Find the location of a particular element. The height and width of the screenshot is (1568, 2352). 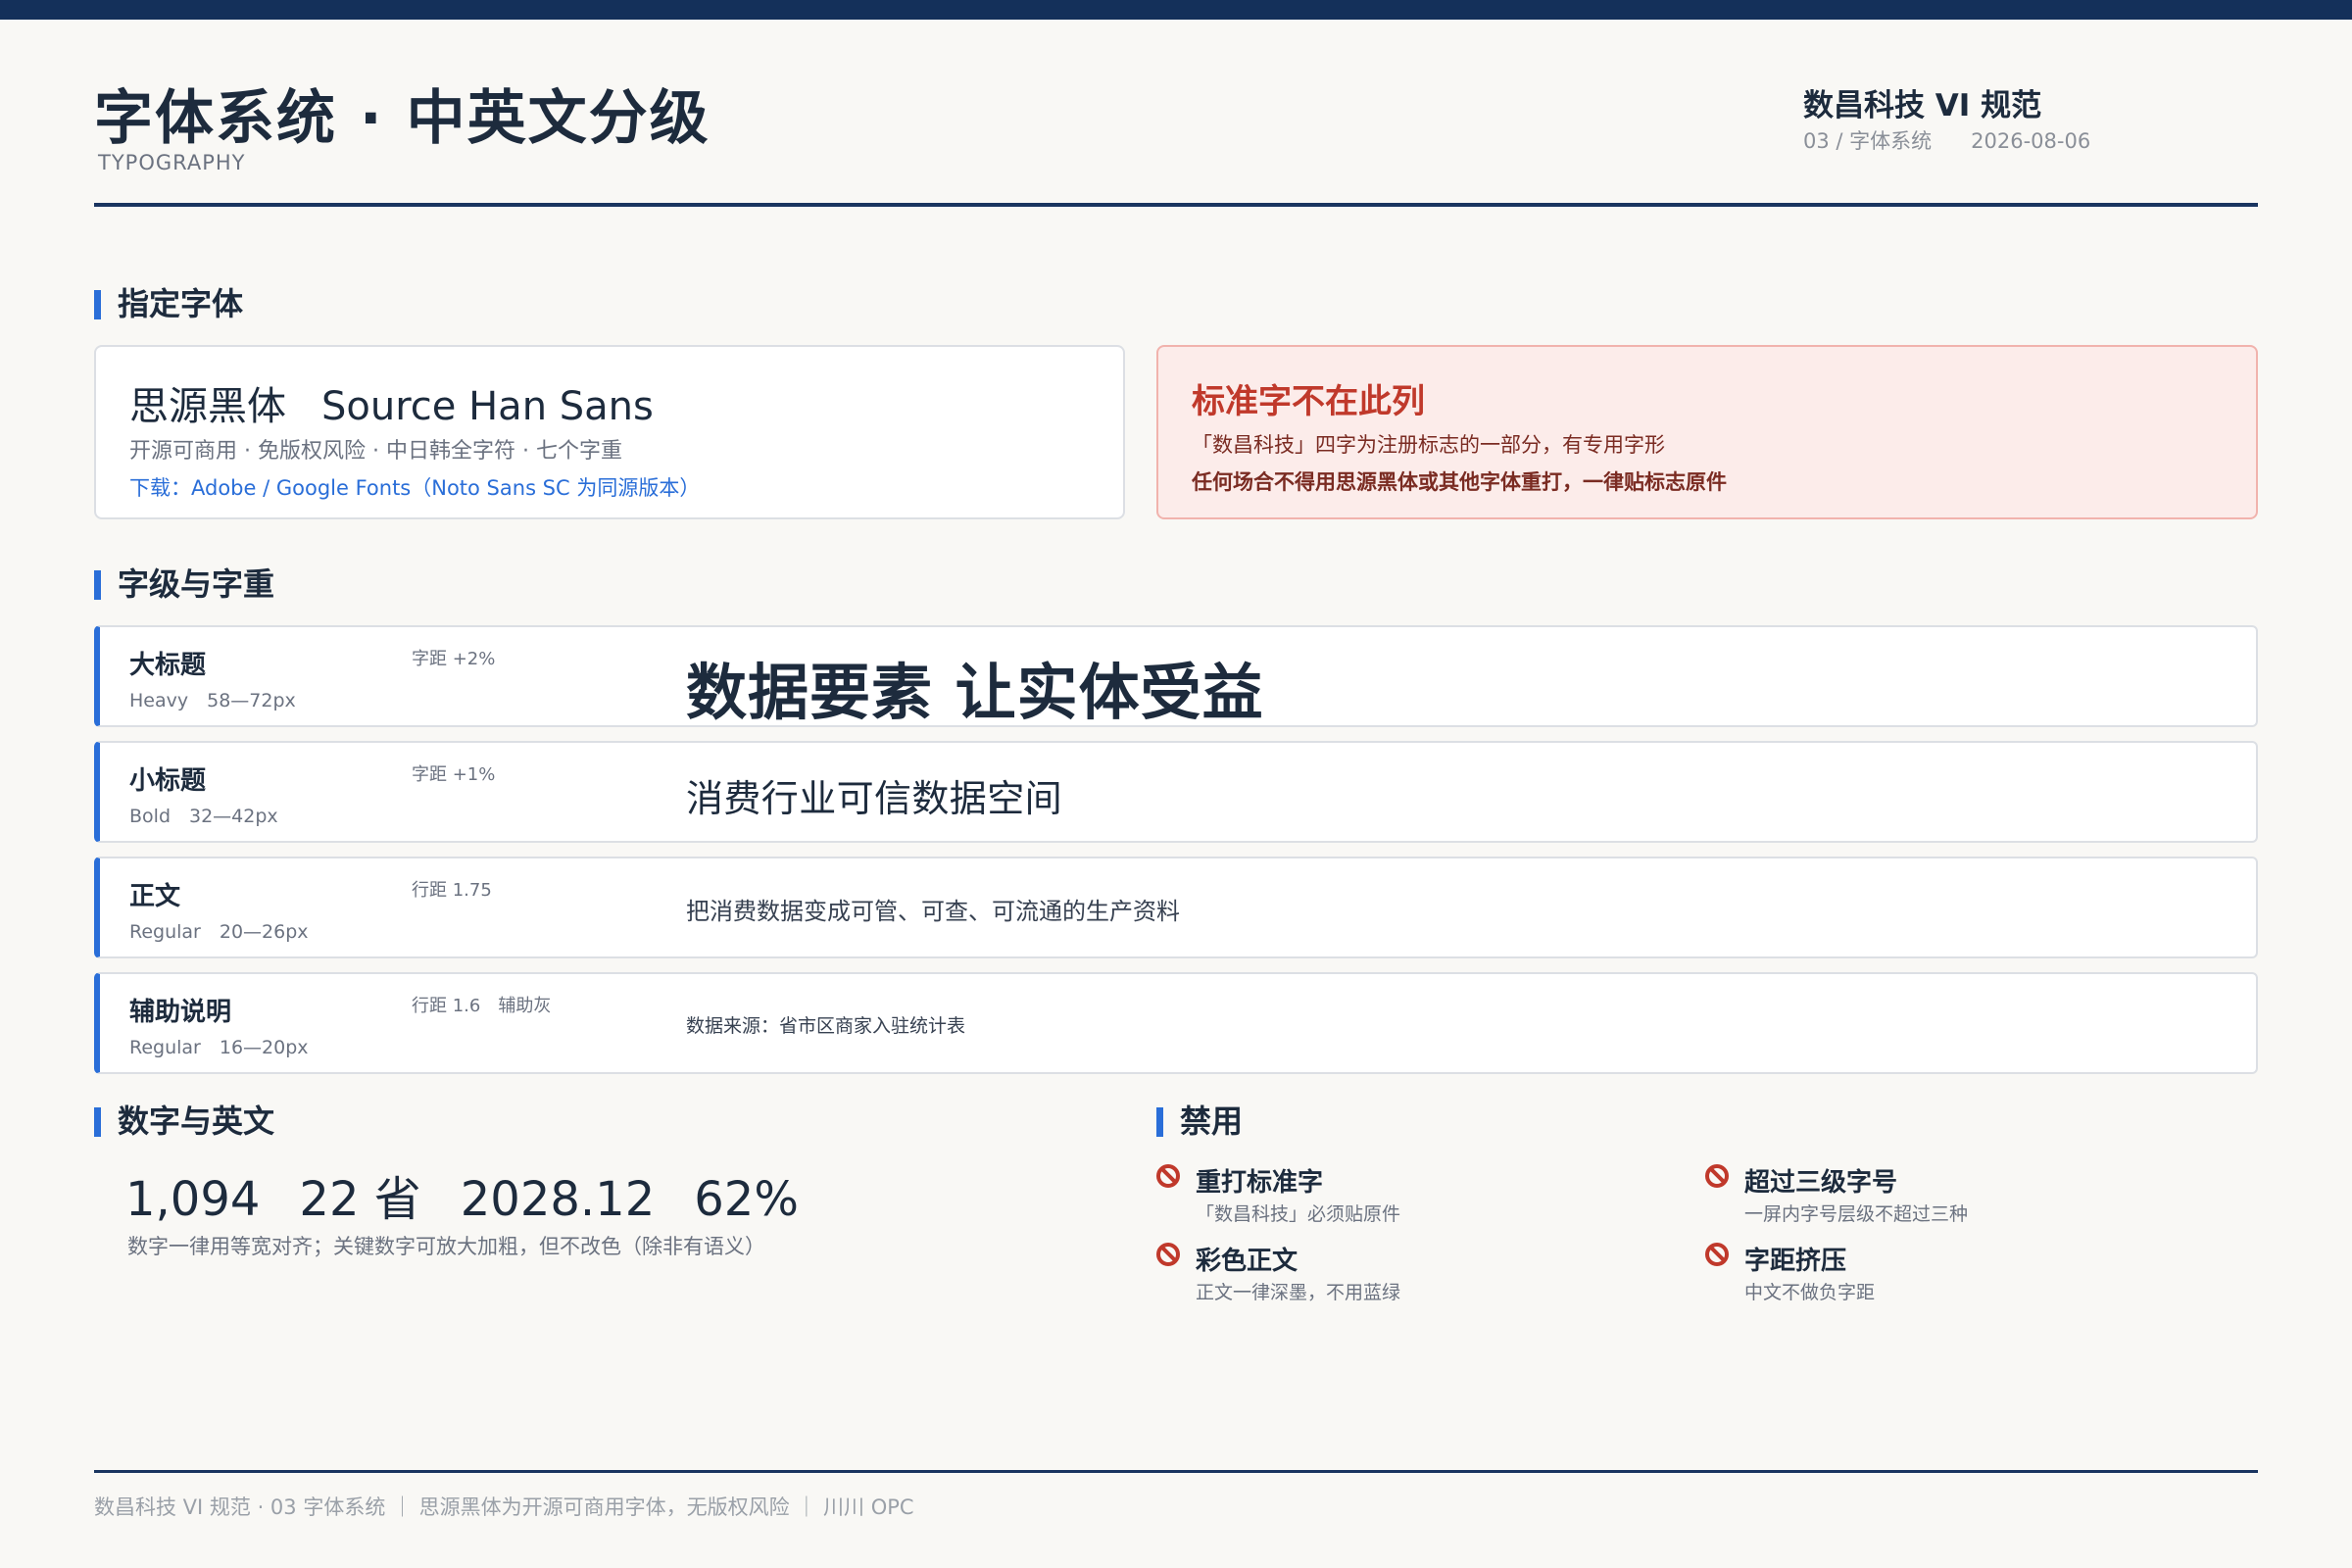

level-name: 大标题 is located at coordinates (168, 665).